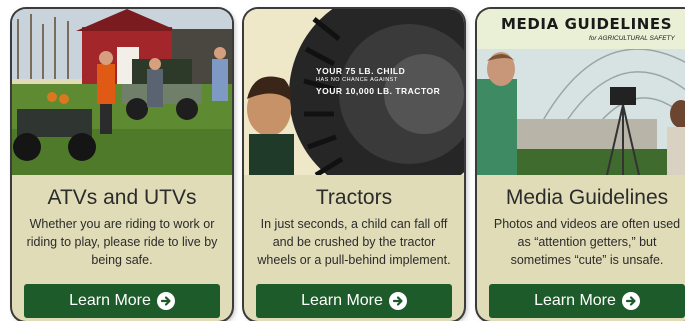  I want to click on media-guidelines-banner: MEDIA GUIDELINES for AGRICULTURAL SAFETY, so click(581, 29).